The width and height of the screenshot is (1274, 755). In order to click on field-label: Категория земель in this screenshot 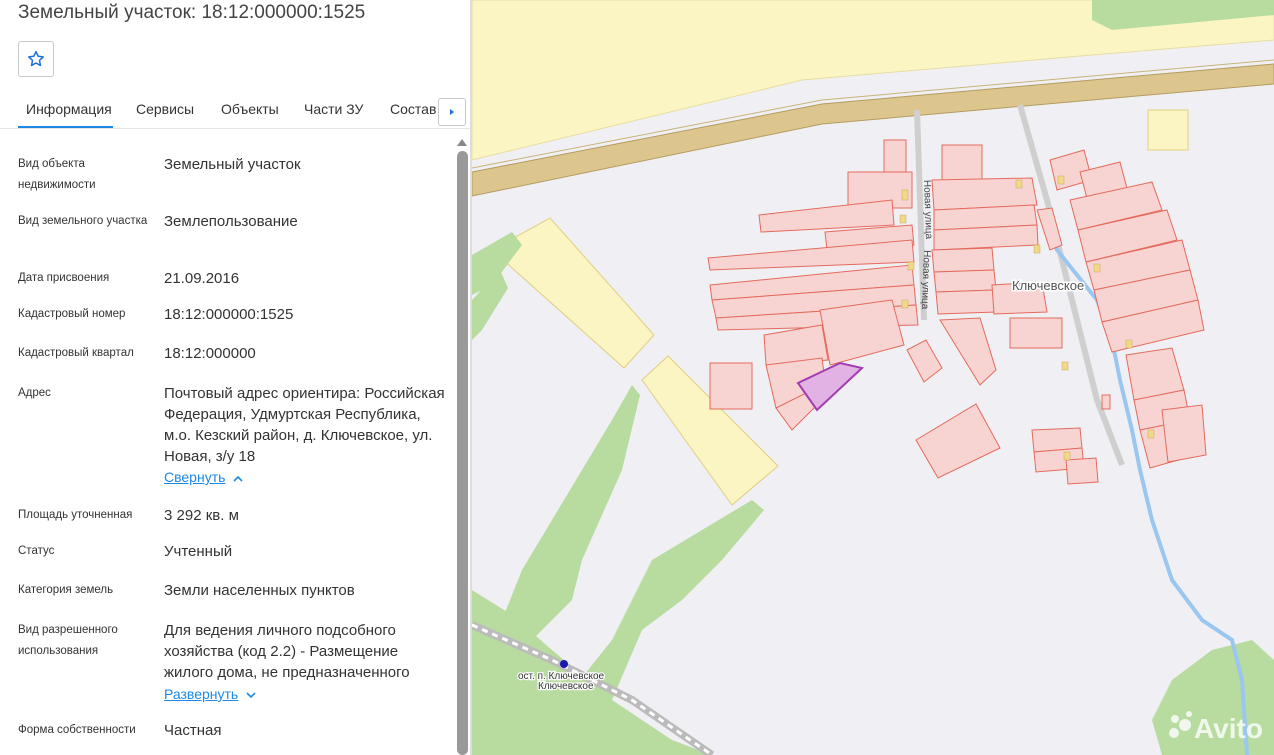, I will do `click(66, 590)`.